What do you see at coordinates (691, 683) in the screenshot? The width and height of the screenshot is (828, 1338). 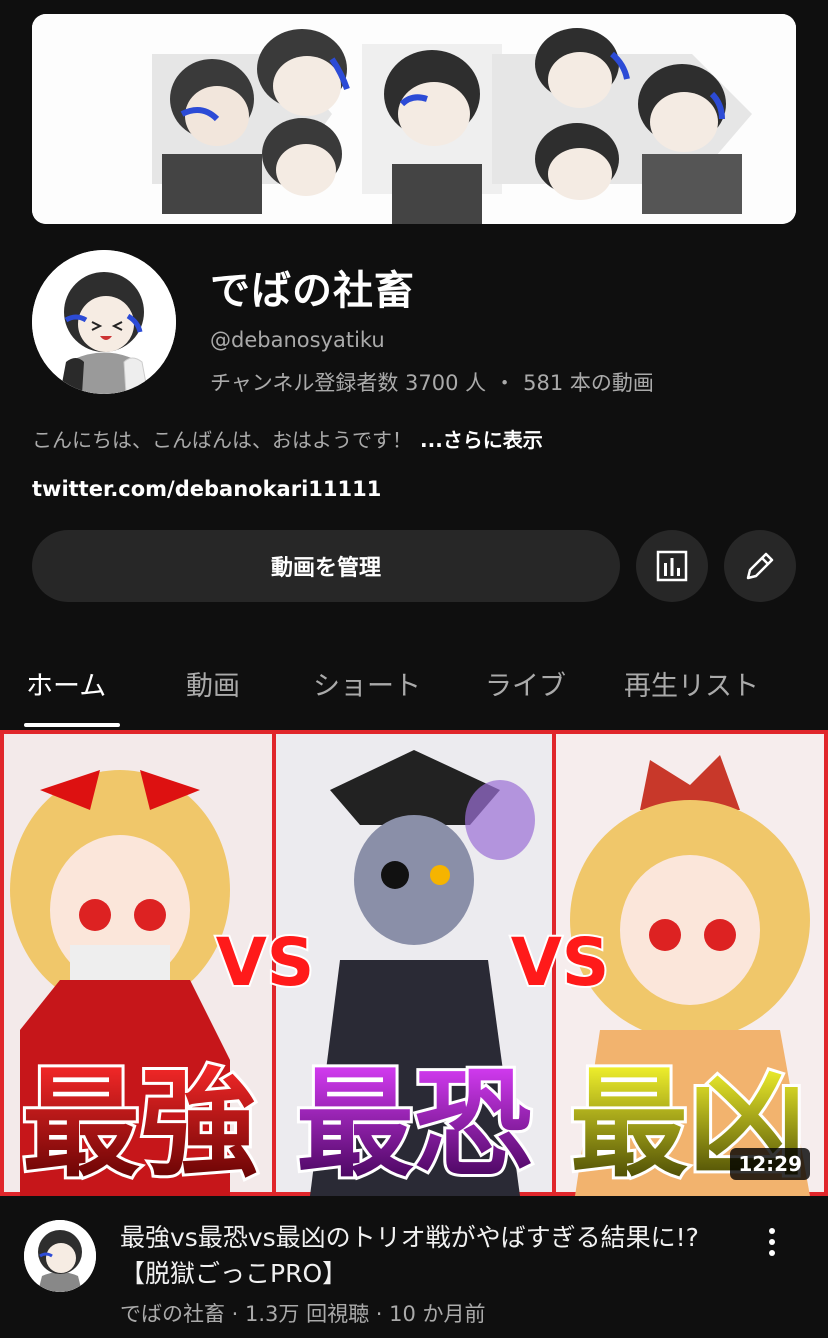 I see `tab-playlists: 再生リスト` at bounding box center [691, 683].